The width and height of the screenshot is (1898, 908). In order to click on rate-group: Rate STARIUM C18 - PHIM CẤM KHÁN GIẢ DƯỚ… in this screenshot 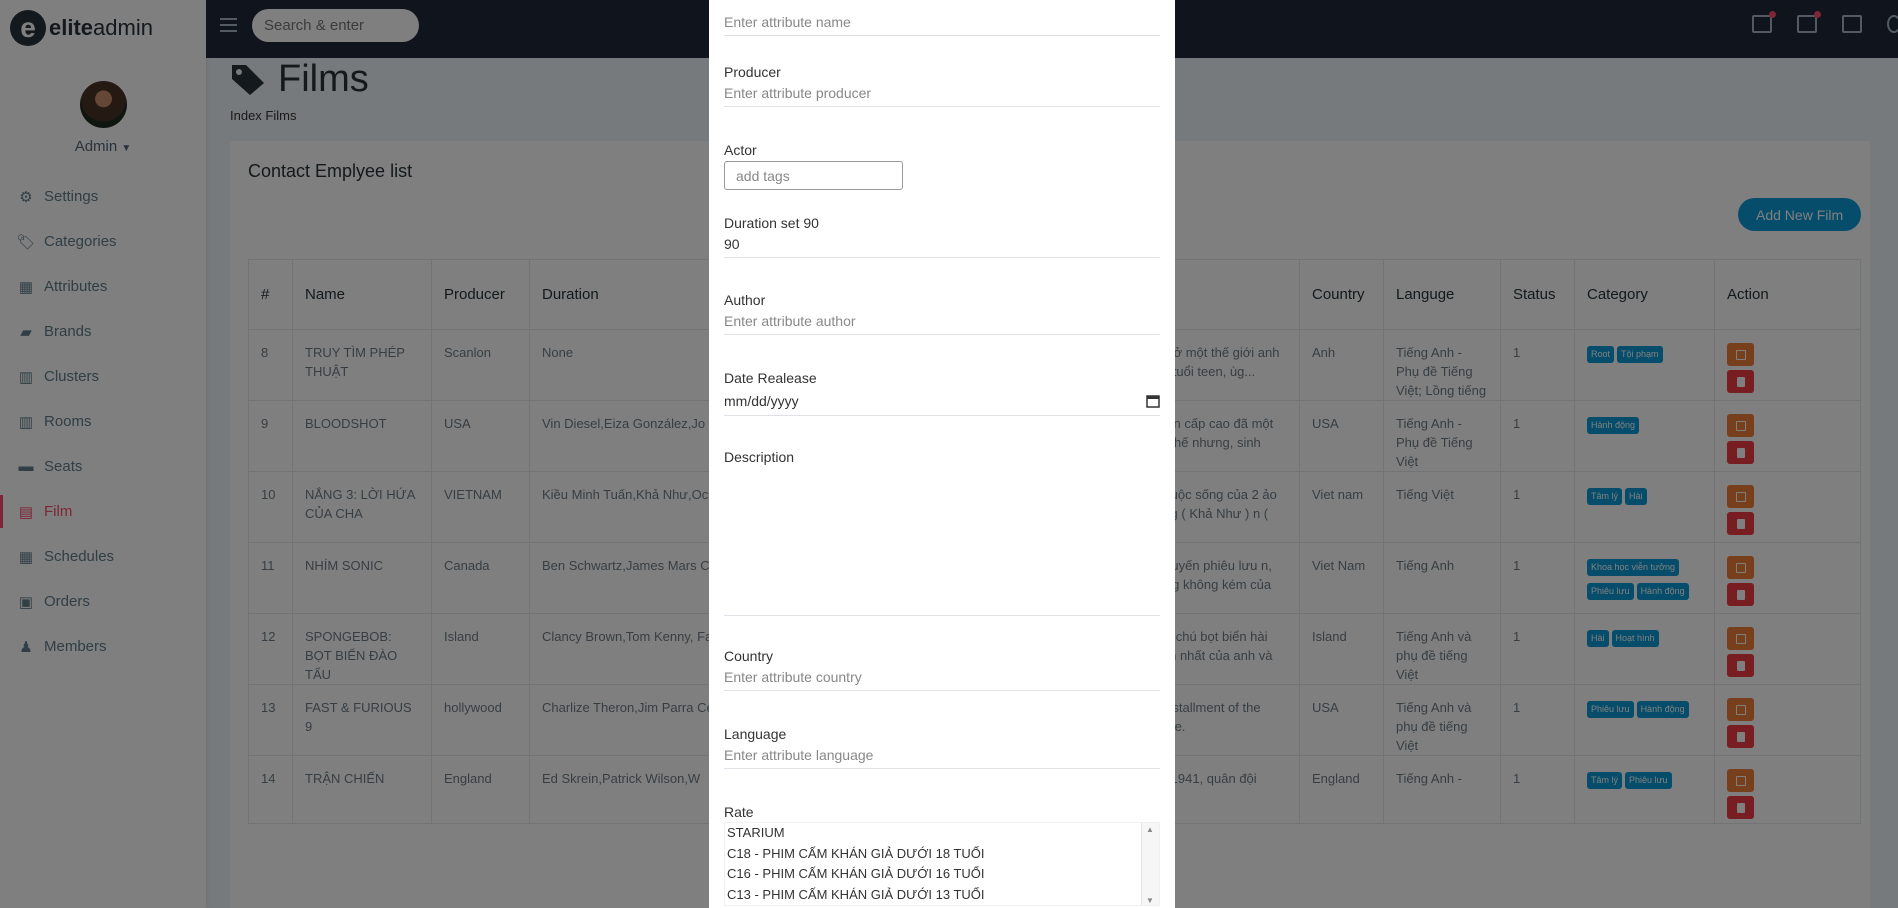, I will do `click(942, 855)`.